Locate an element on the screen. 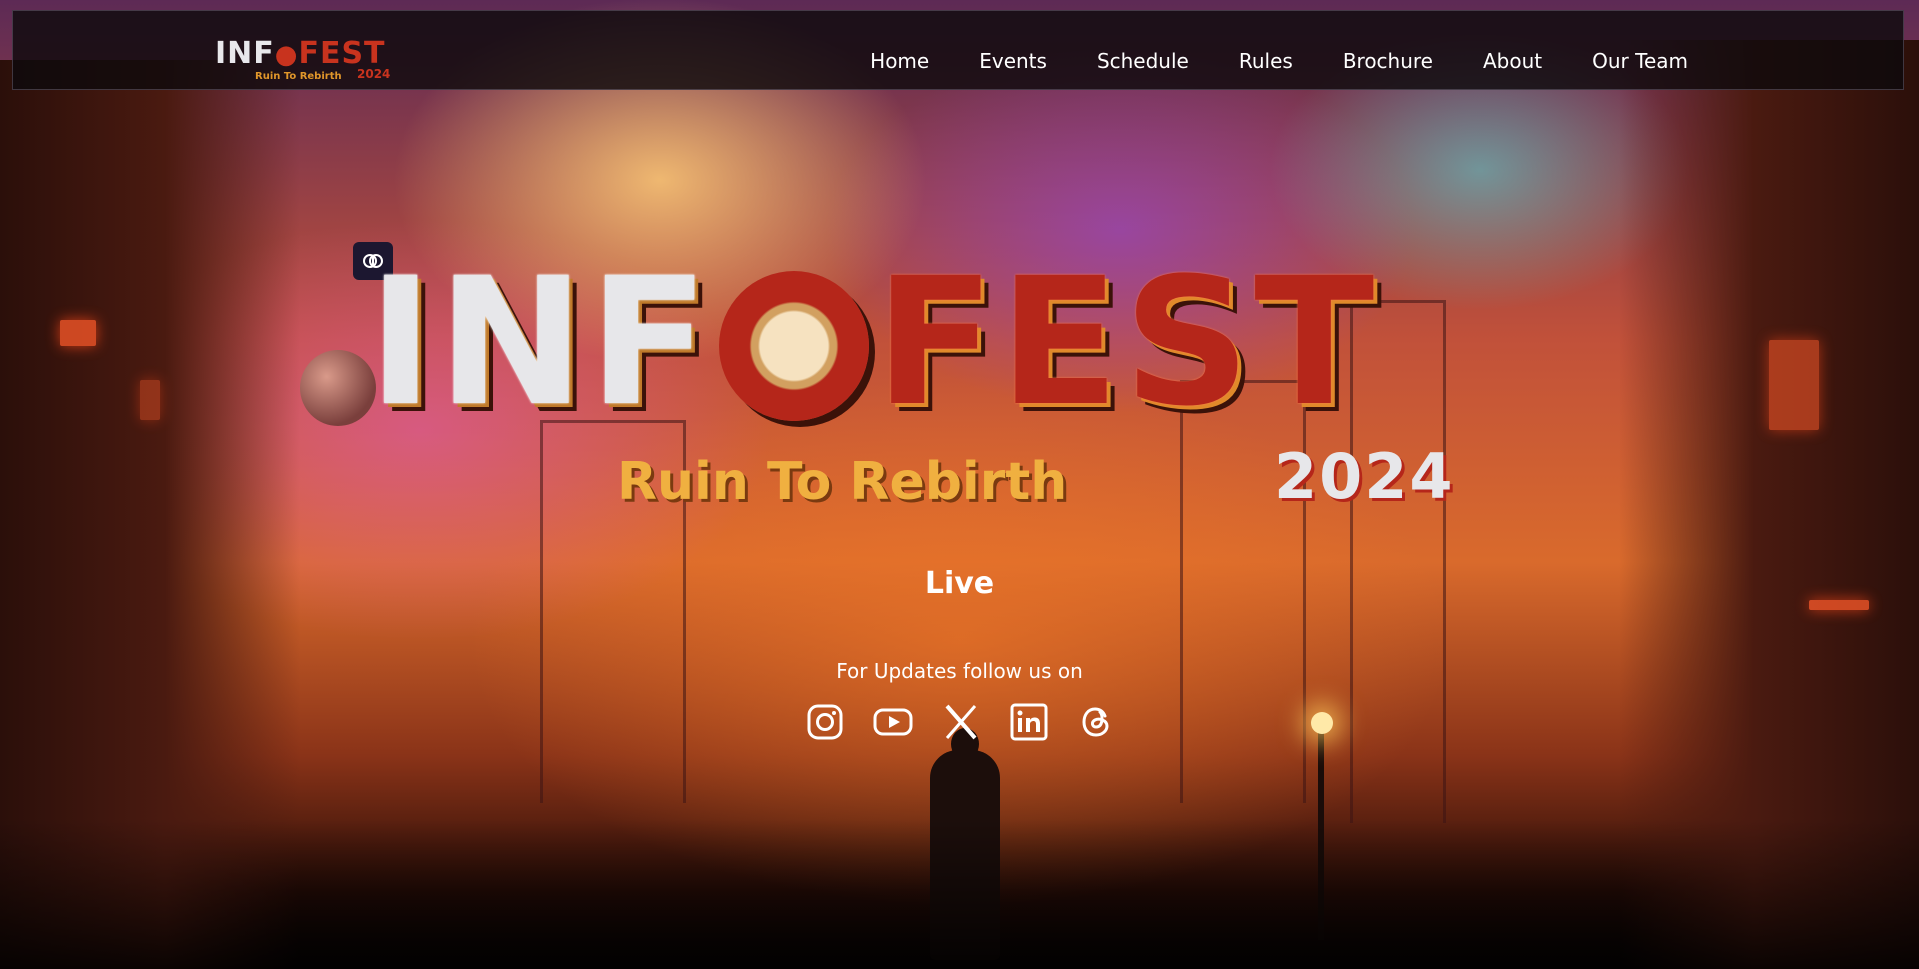 The width and height of the screenshot is (1919, 969). instagram-icon is located at coordinates (825, 722).